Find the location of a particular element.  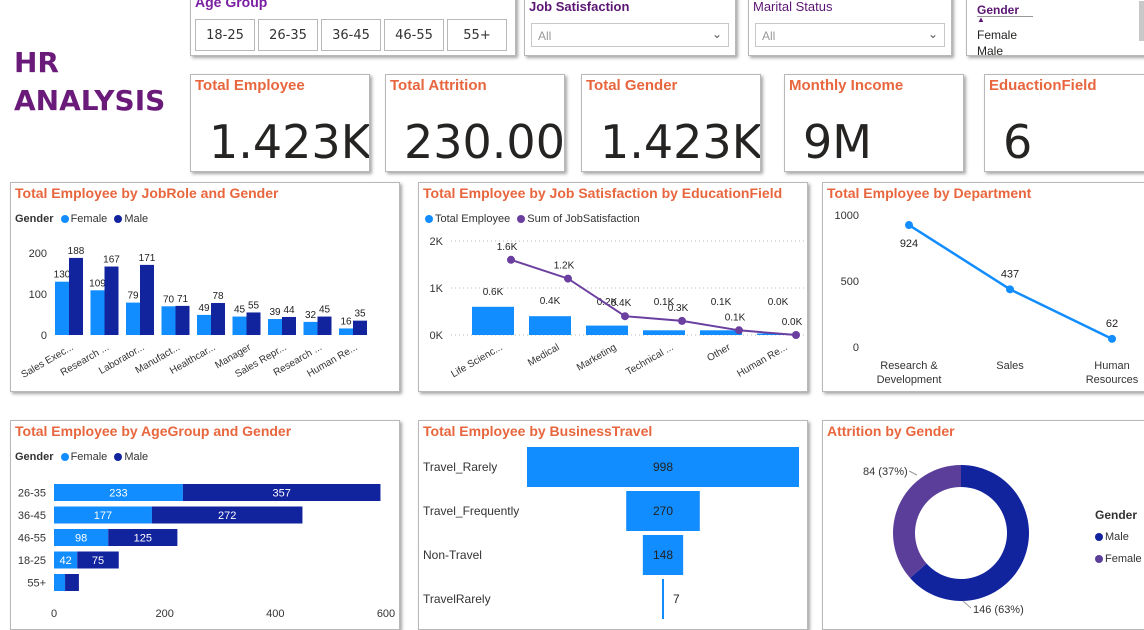

age-btn-36-45: 36-45 is located at coordinates (351, 35).